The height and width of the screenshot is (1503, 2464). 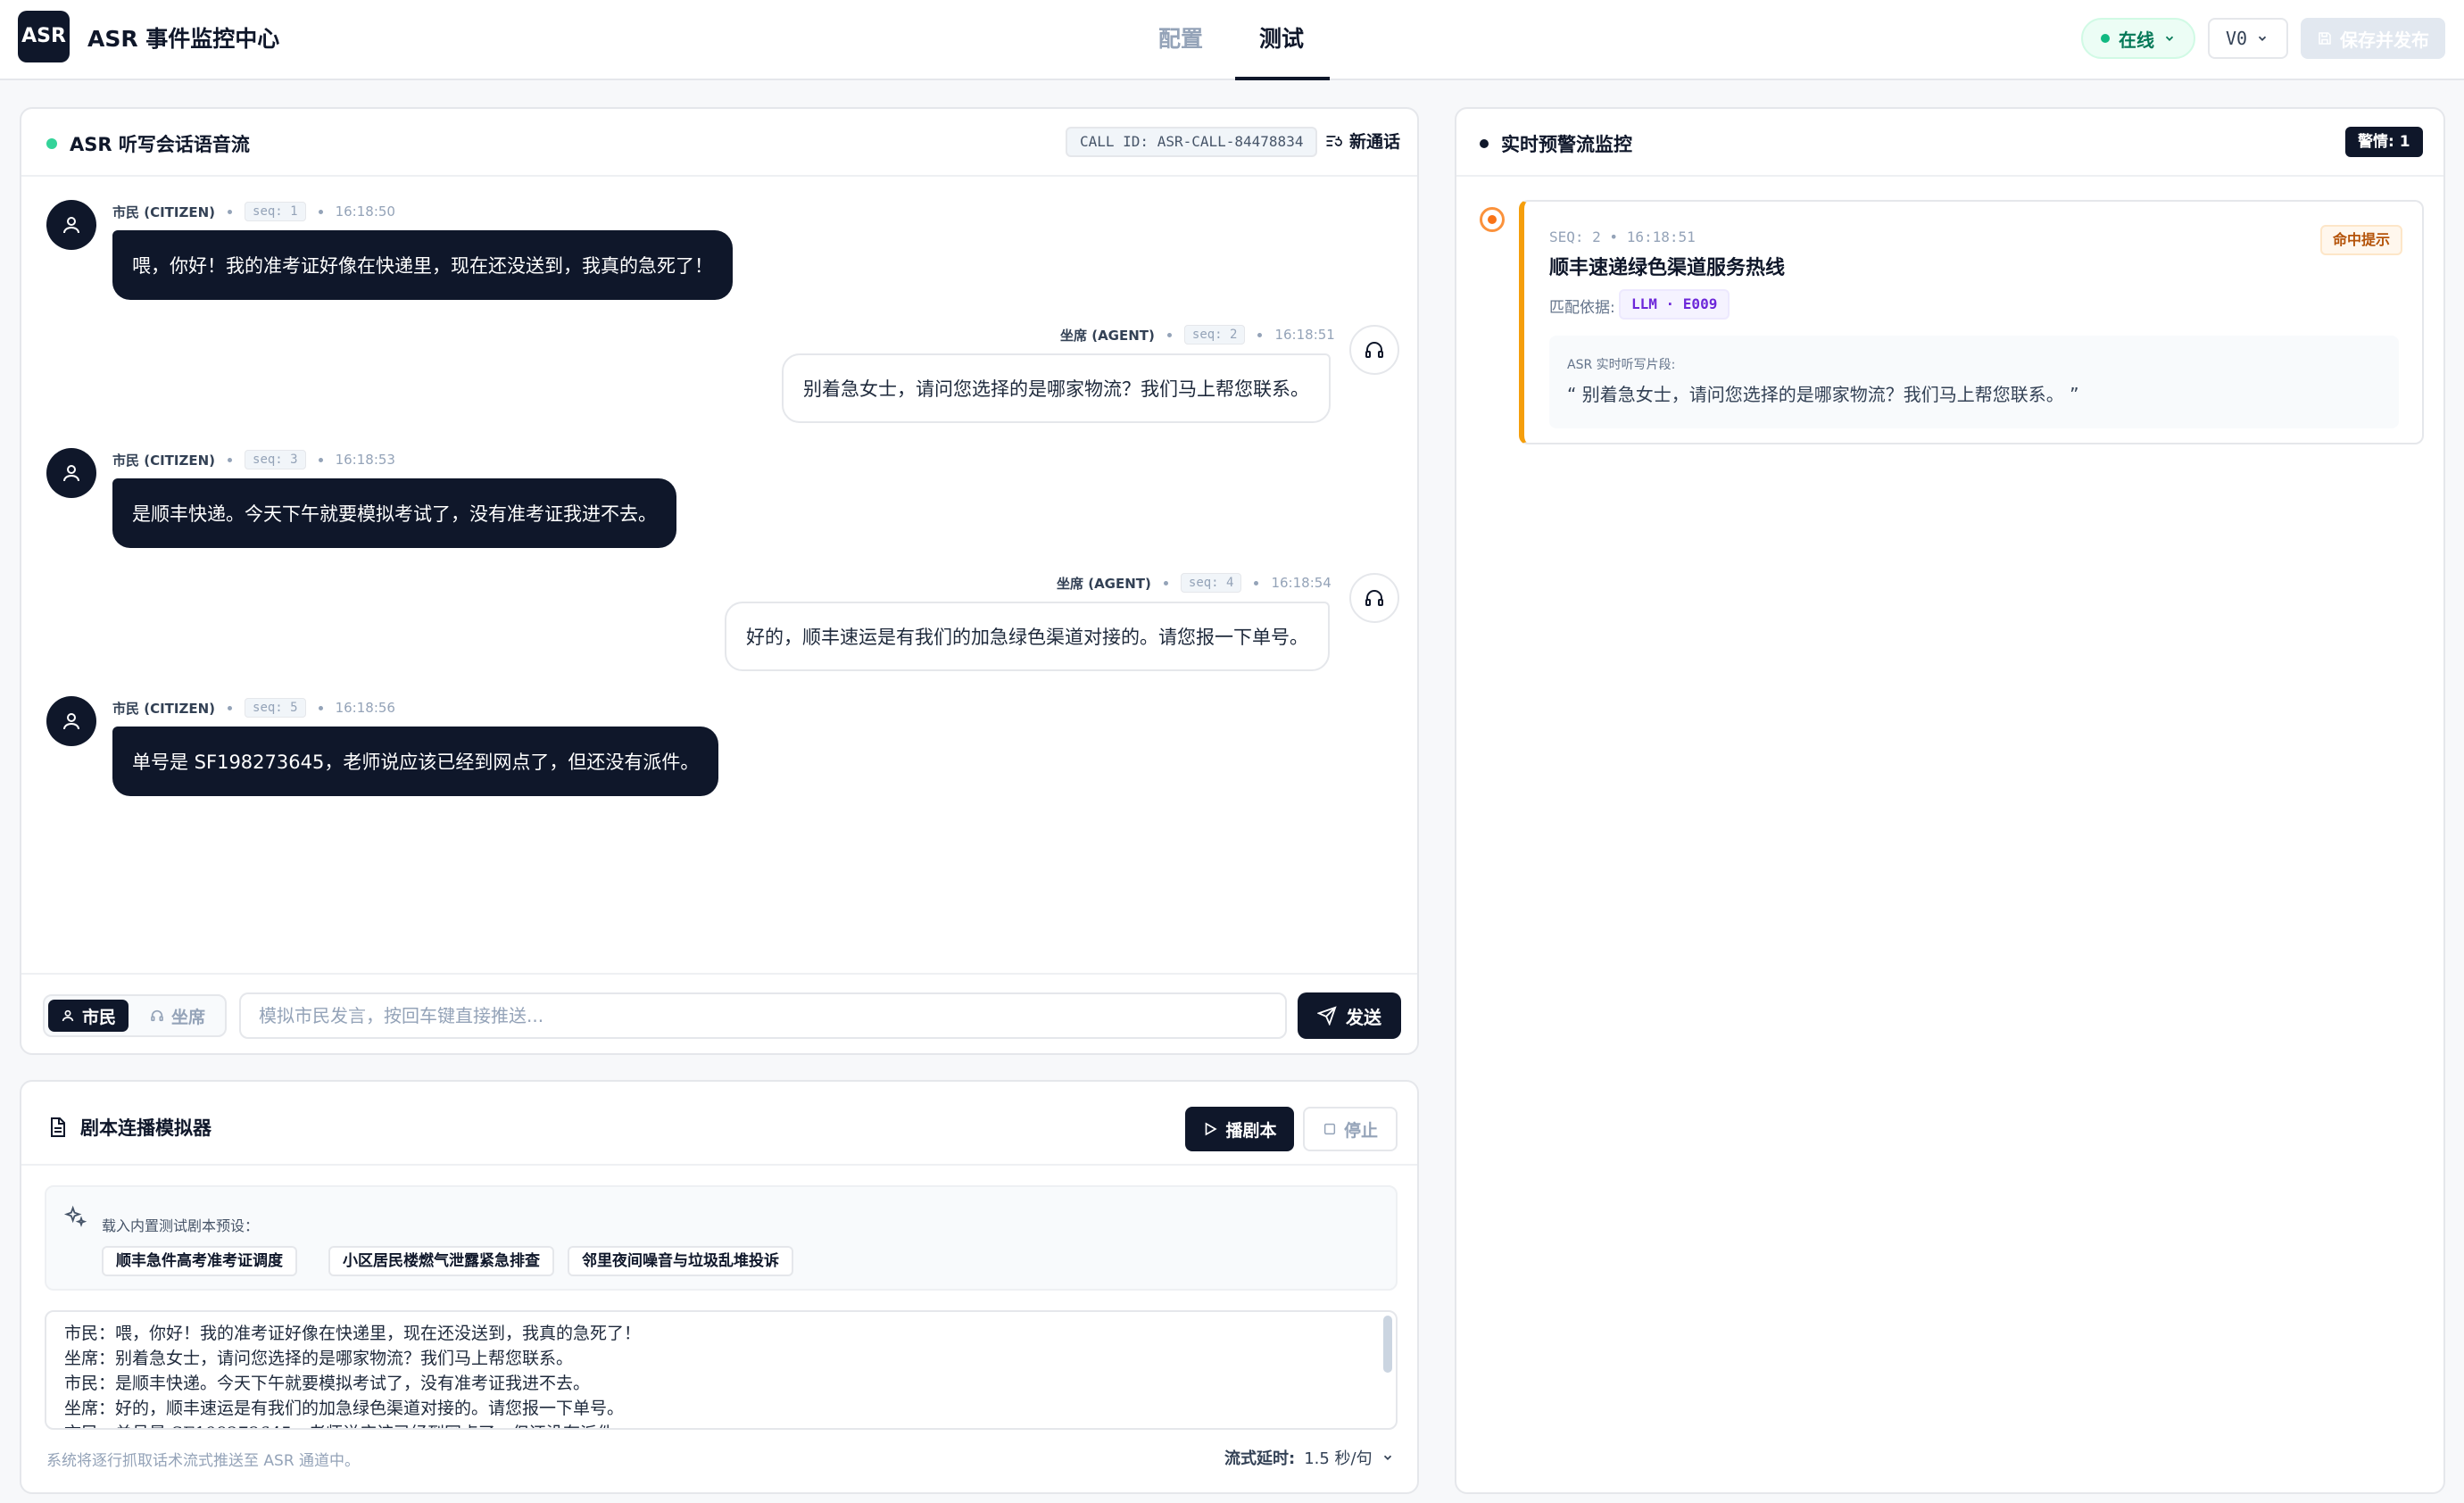 I want to click on script-title: 剧本连播模拟器, so click(x=146, y=1128).